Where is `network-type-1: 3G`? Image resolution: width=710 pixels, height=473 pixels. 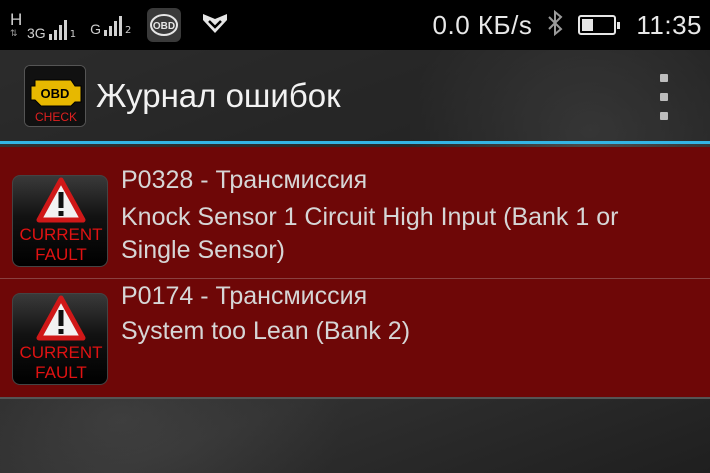 network-type-1: 3G is located at coordinates (36, 33).